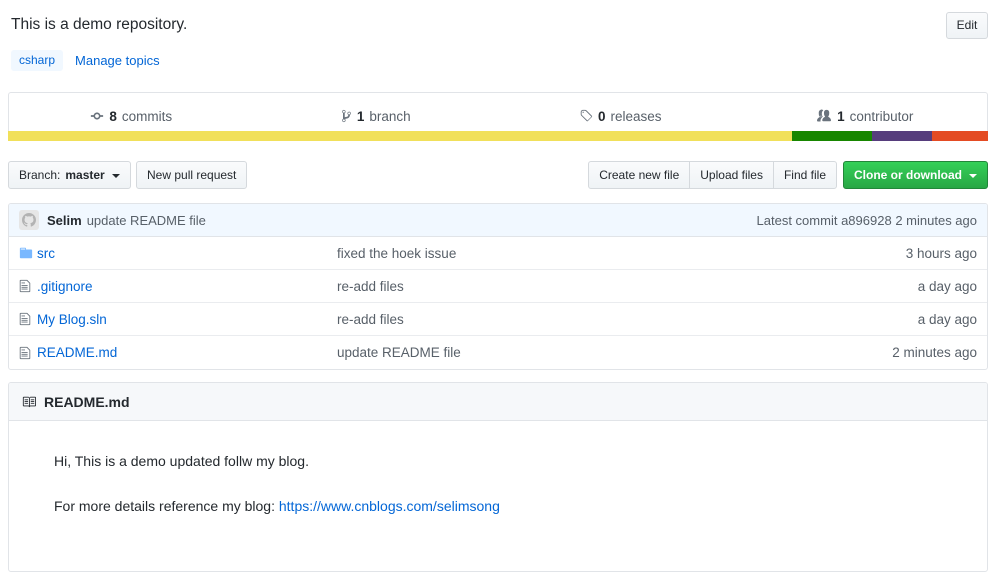 Image resolution: width=996 pixels, height=584 pixels. Describe the element at coordinates (360, 116) in the screenshot. I see `stat-branches-count: 1` at that location.